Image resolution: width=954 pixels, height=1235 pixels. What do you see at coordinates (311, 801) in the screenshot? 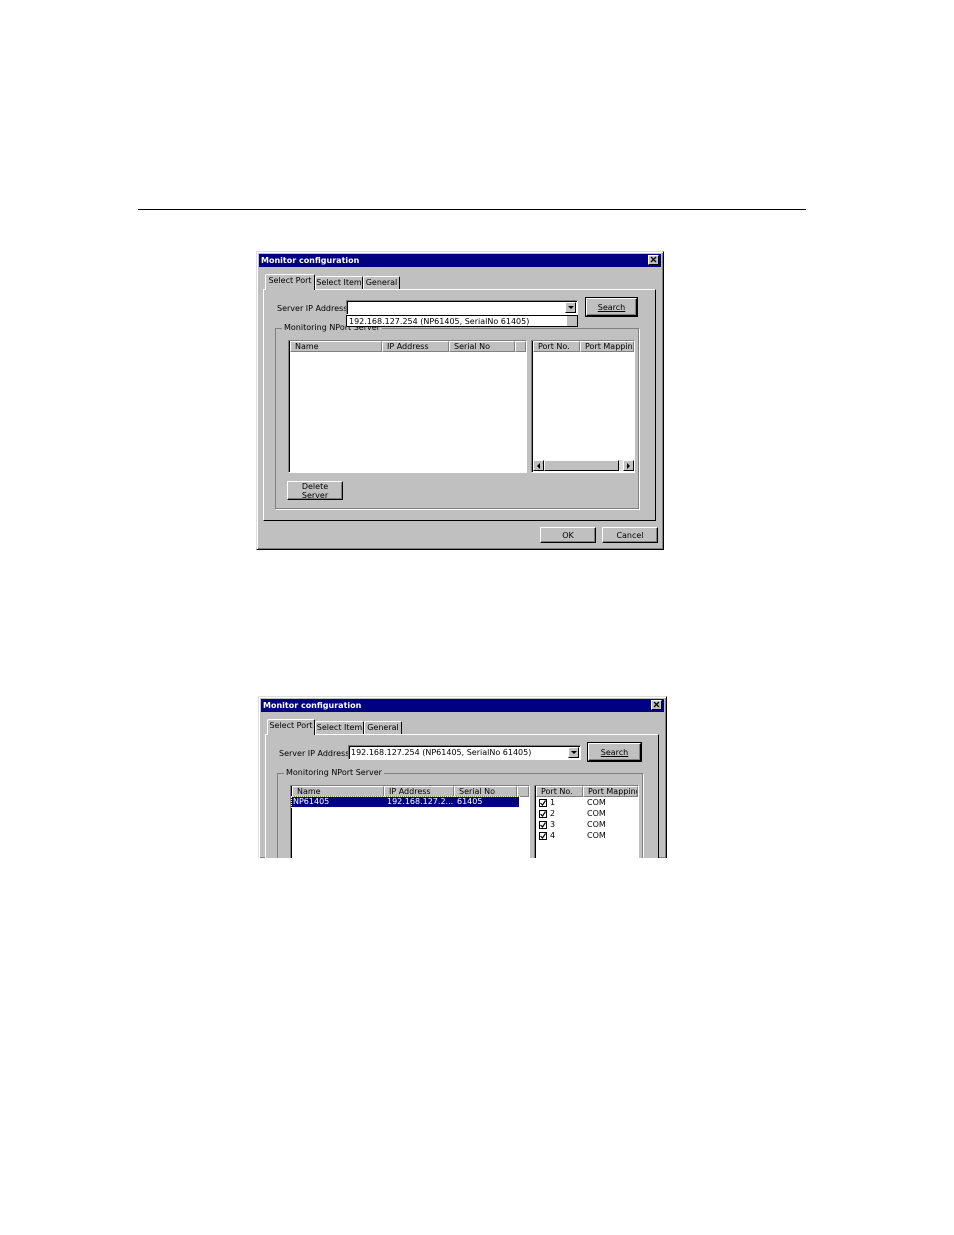
I see `server-name: NP61405` at bounding box center [311, 801].